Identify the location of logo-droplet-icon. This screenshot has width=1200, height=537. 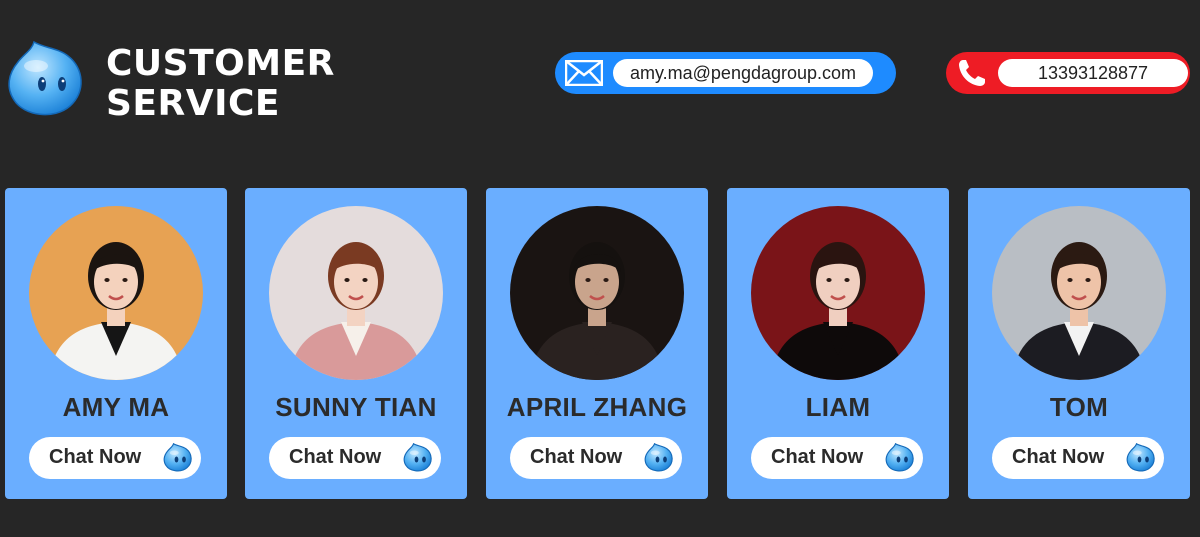
(46, 80).